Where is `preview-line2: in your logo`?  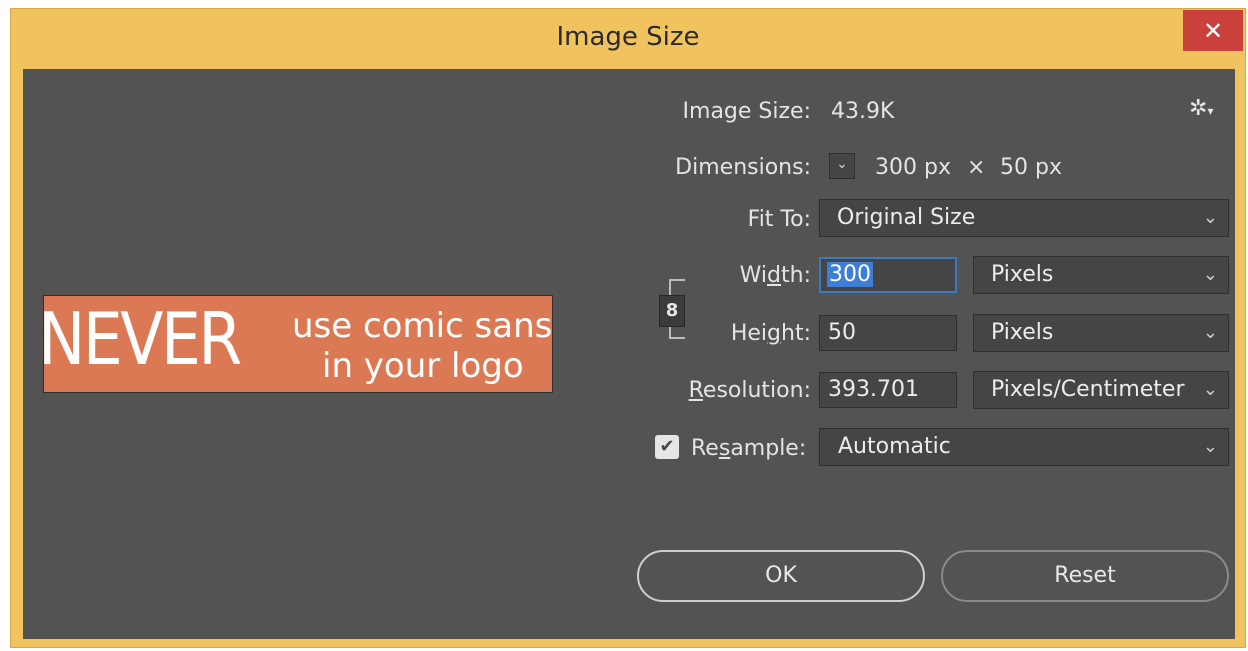 preview-line2: in your logo is located at coordinates (423, 366).